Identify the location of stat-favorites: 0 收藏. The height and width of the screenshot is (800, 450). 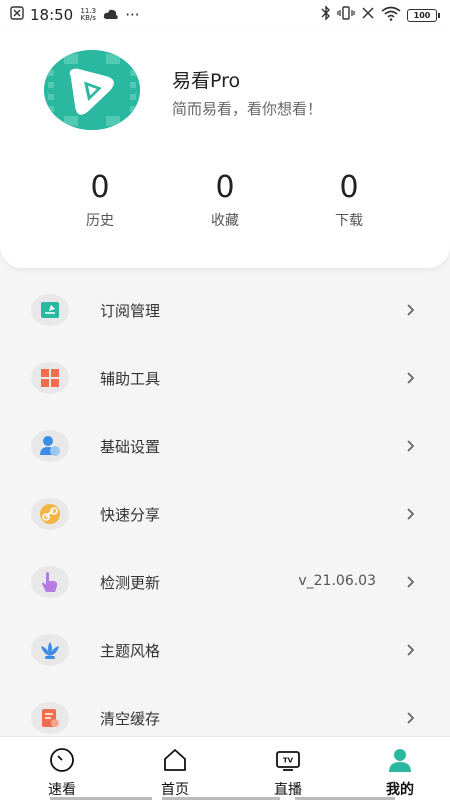
(225, 200).